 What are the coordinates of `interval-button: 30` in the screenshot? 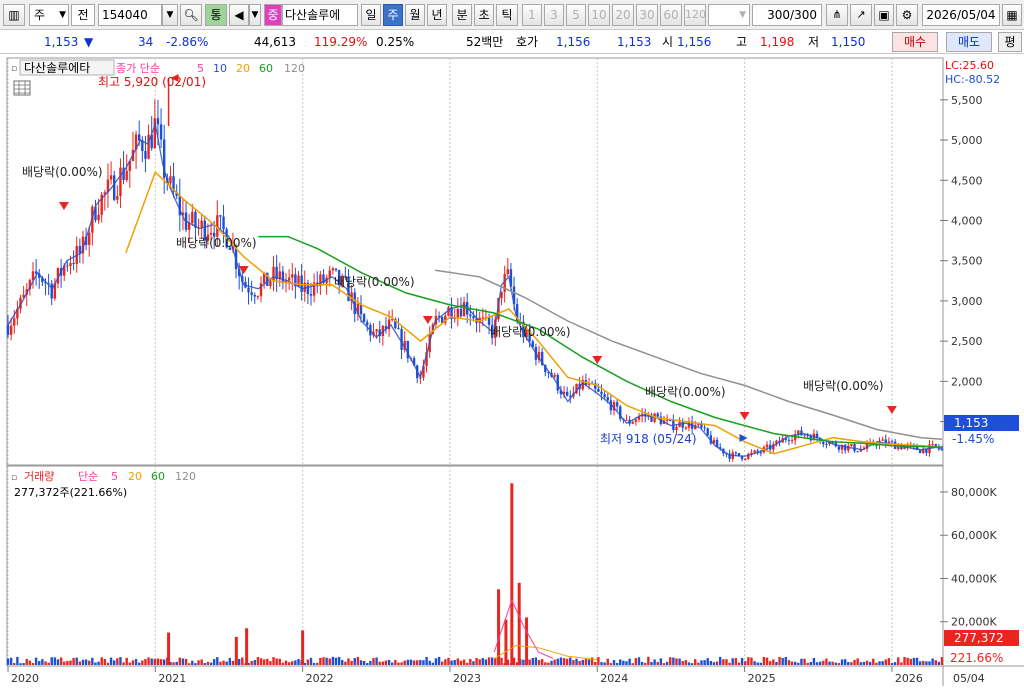 It's located at (647, 15).